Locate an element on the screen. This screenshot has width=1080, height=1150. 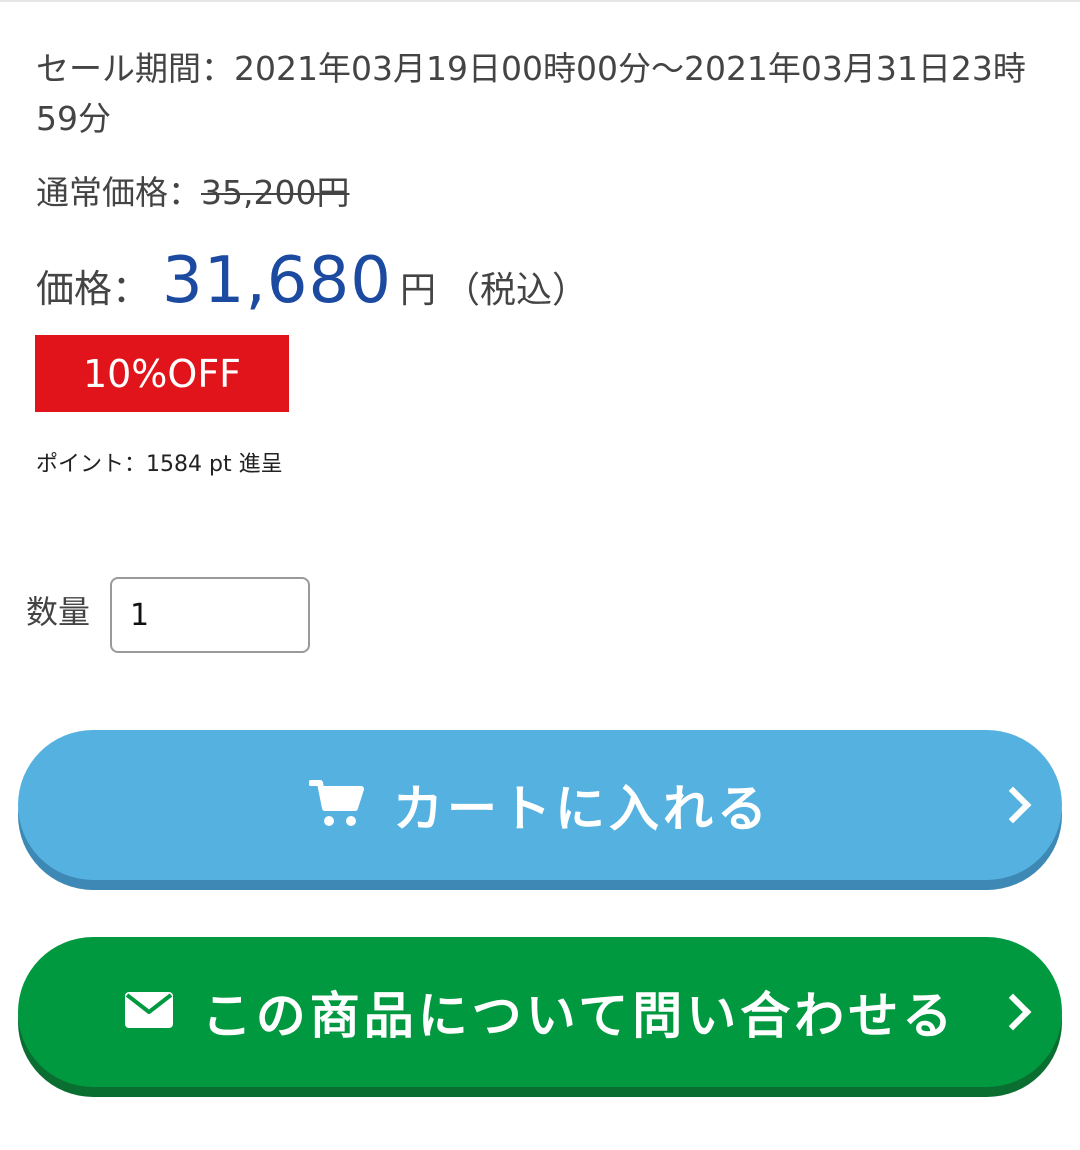
regular-price-value: 35,200円 is located at coordinates (275, 192).